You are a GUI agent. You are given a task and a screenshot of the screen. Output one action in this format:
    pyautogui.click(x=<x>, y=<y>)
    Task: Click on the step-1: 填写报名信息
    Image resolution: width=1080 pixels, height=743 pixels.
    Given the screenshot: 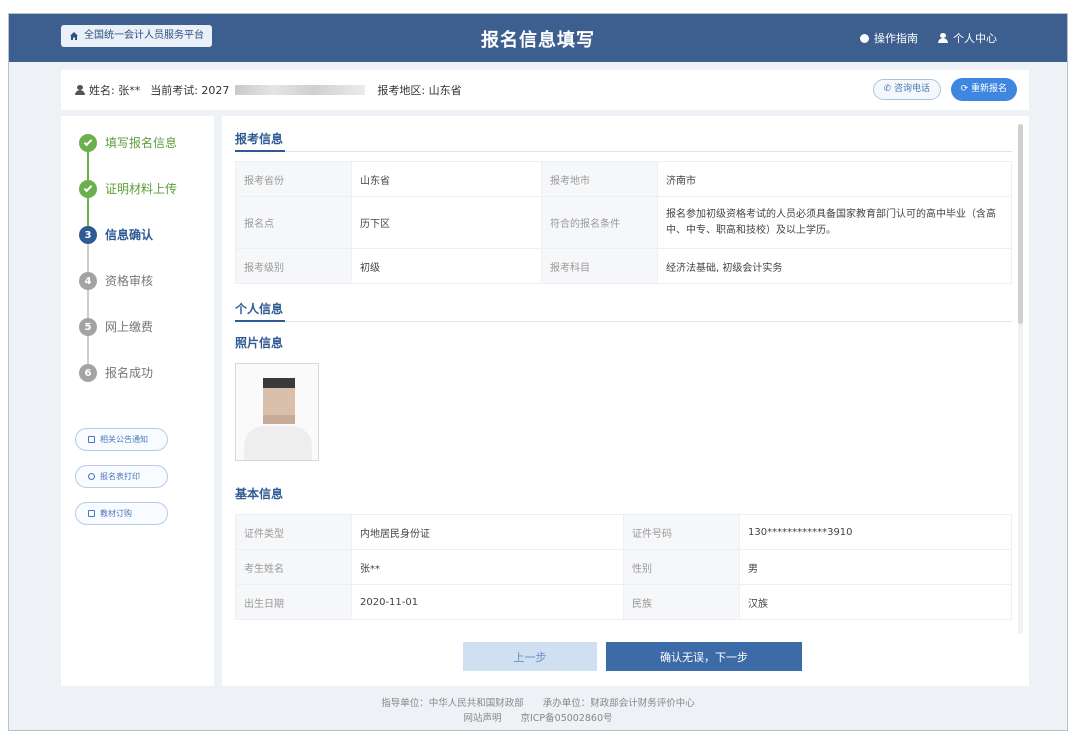 What is the action you would take?
    pyautogui.click(x=128, y=157)
    